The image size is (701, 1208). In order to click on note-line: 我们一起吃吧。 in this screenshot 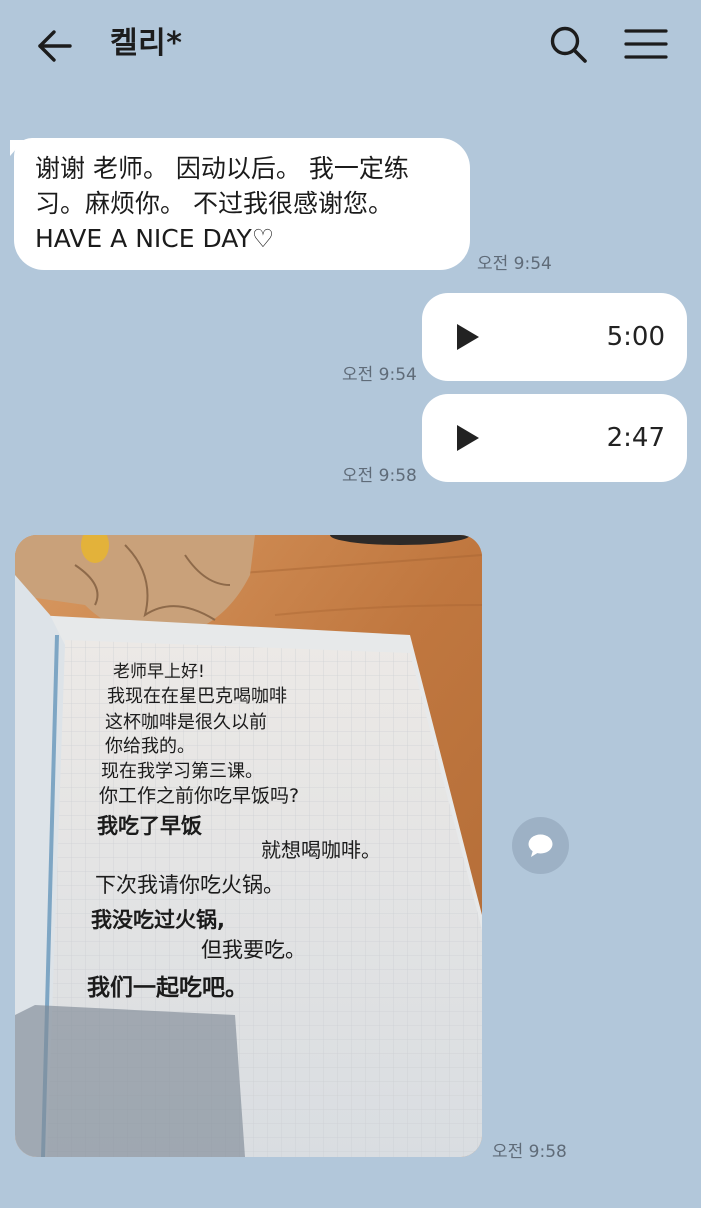, I will do `click(167, 987)`.